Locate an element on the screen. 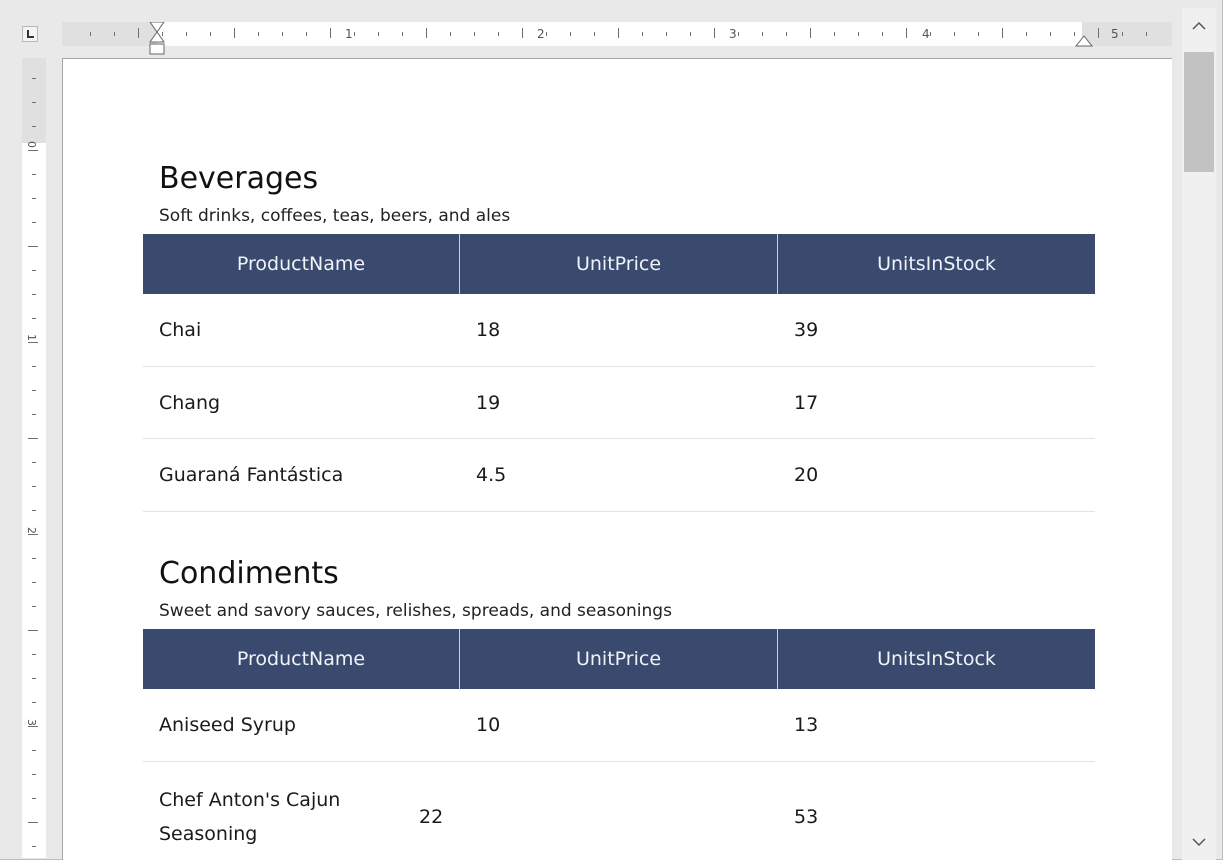 This screenshot has width=1223, height=860. category-title: Condiments is located at coordinates (249, 573).